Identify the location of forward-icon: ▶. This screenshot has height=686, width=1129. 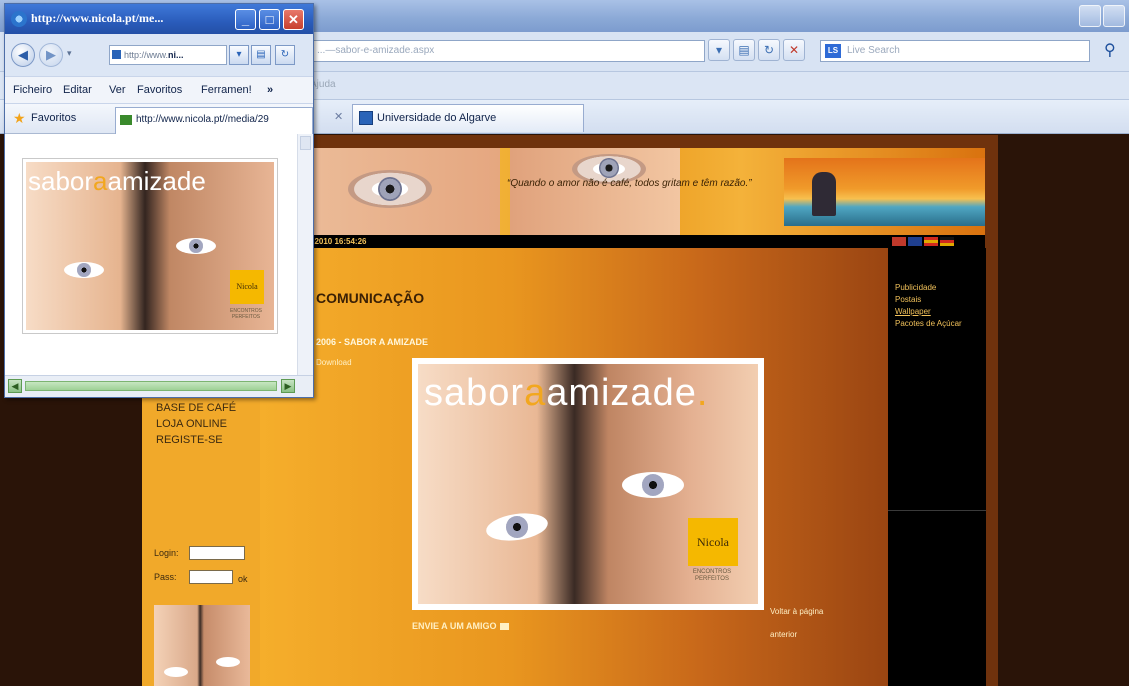
(51, 55).